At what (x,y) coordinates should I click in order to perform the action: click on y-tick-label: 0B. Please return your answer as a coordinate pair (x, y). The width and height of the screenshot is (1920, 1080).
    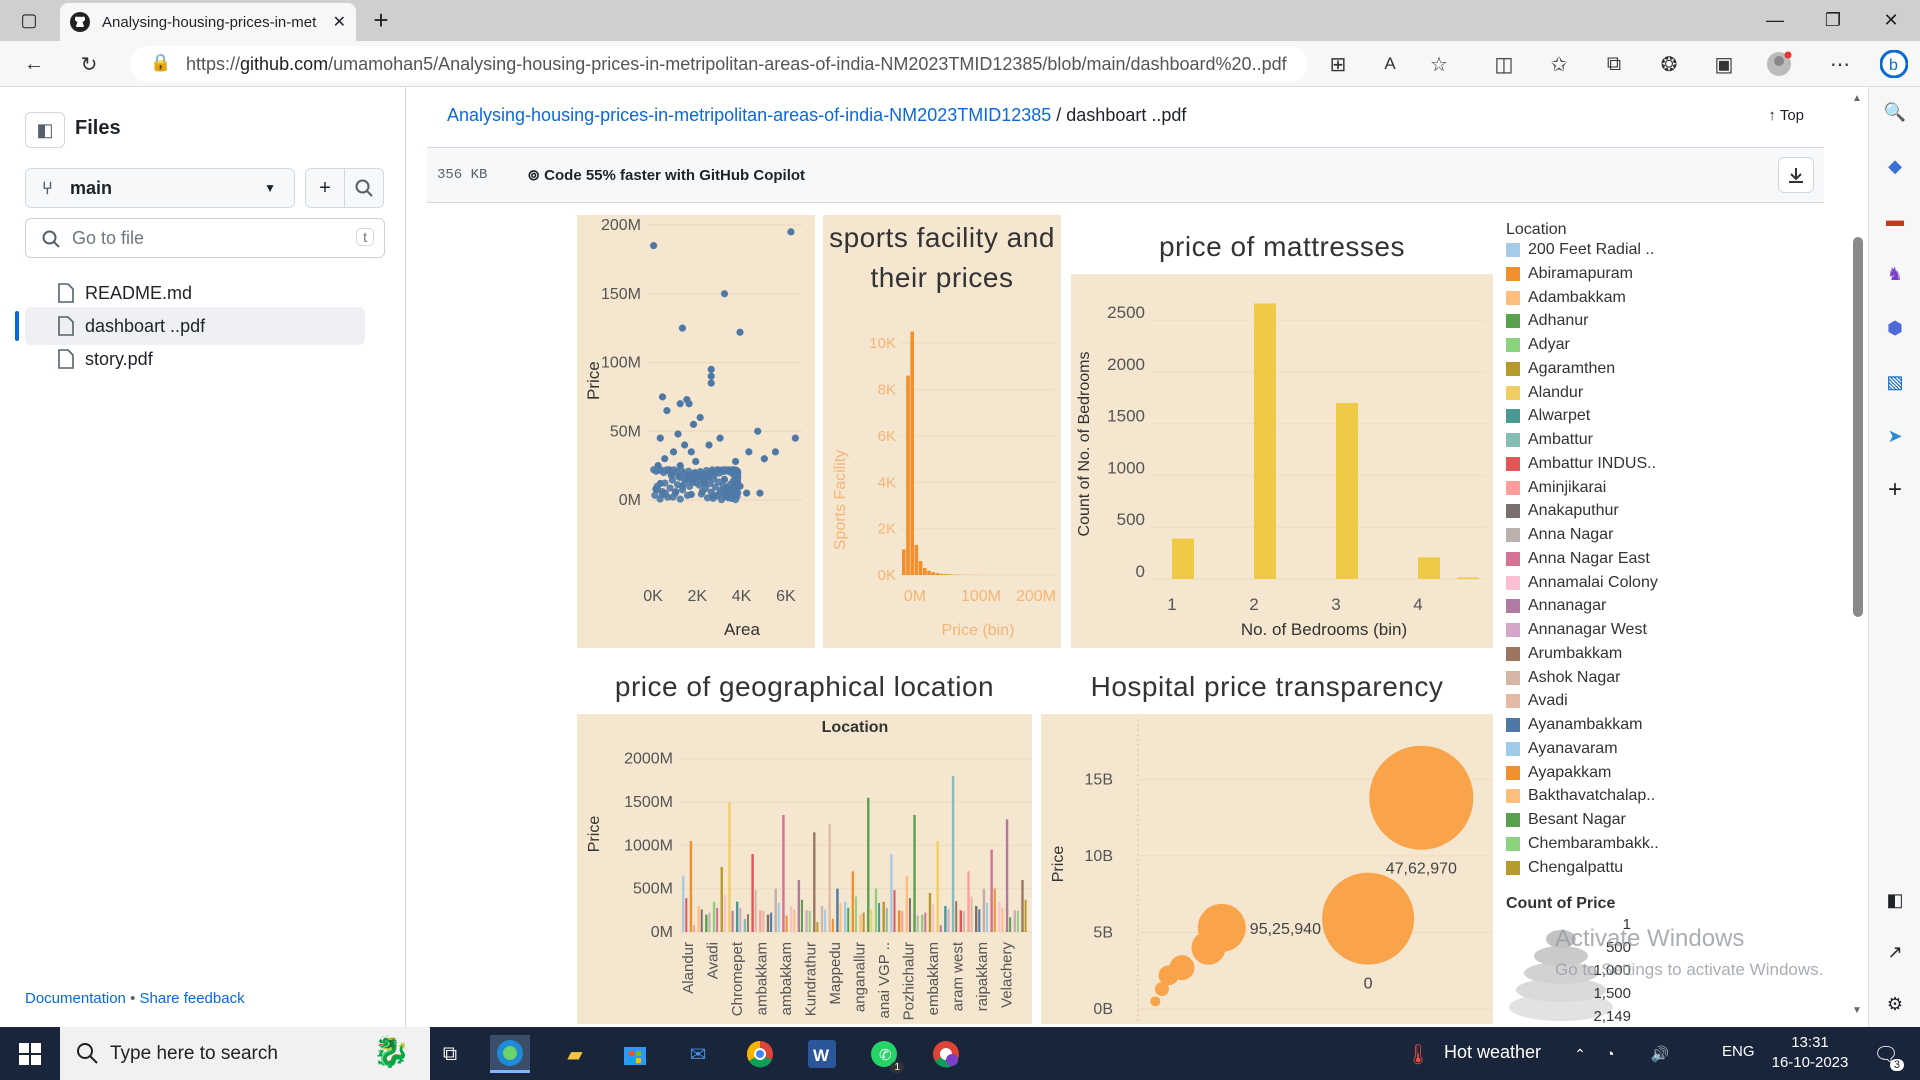
    Looking at the image, I should click on (1103, 1009).